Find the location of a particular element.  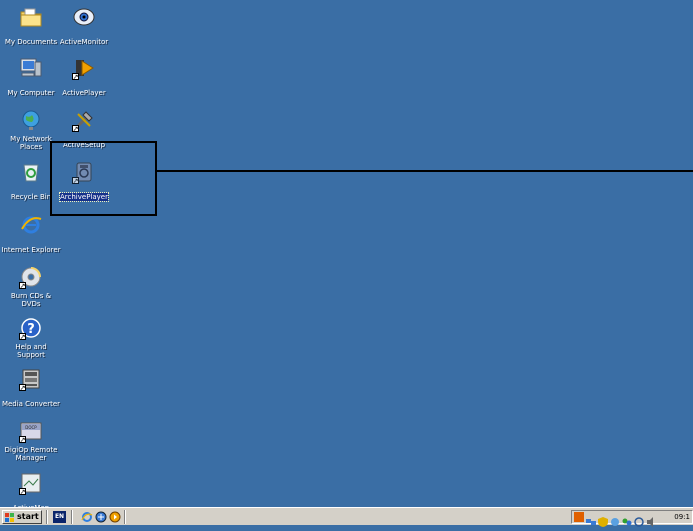

desktop-icon-internet-explorer: Internet Explorer is located at coordinates (31, 234).